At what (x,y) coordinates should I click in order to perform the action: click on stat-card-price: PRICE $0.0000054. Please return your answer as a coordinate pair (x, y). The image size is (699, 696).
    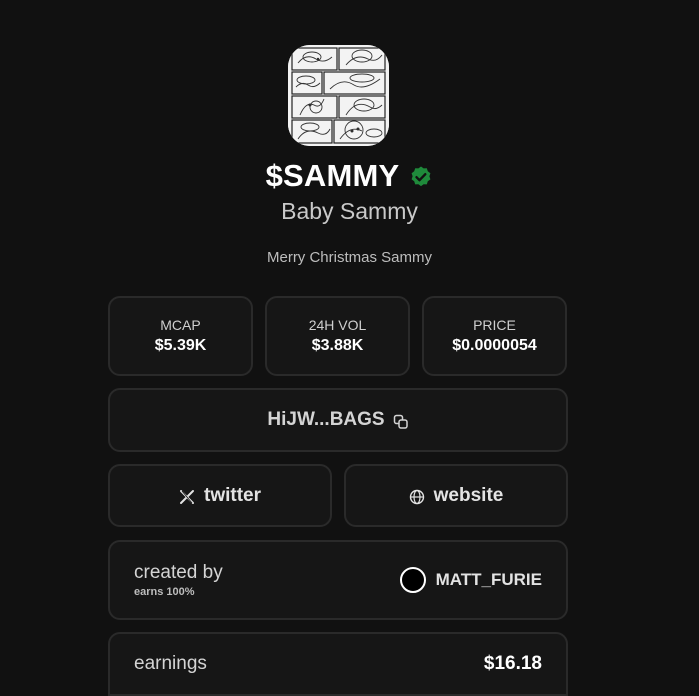
    Looking at the image, I should click on (494, 336).